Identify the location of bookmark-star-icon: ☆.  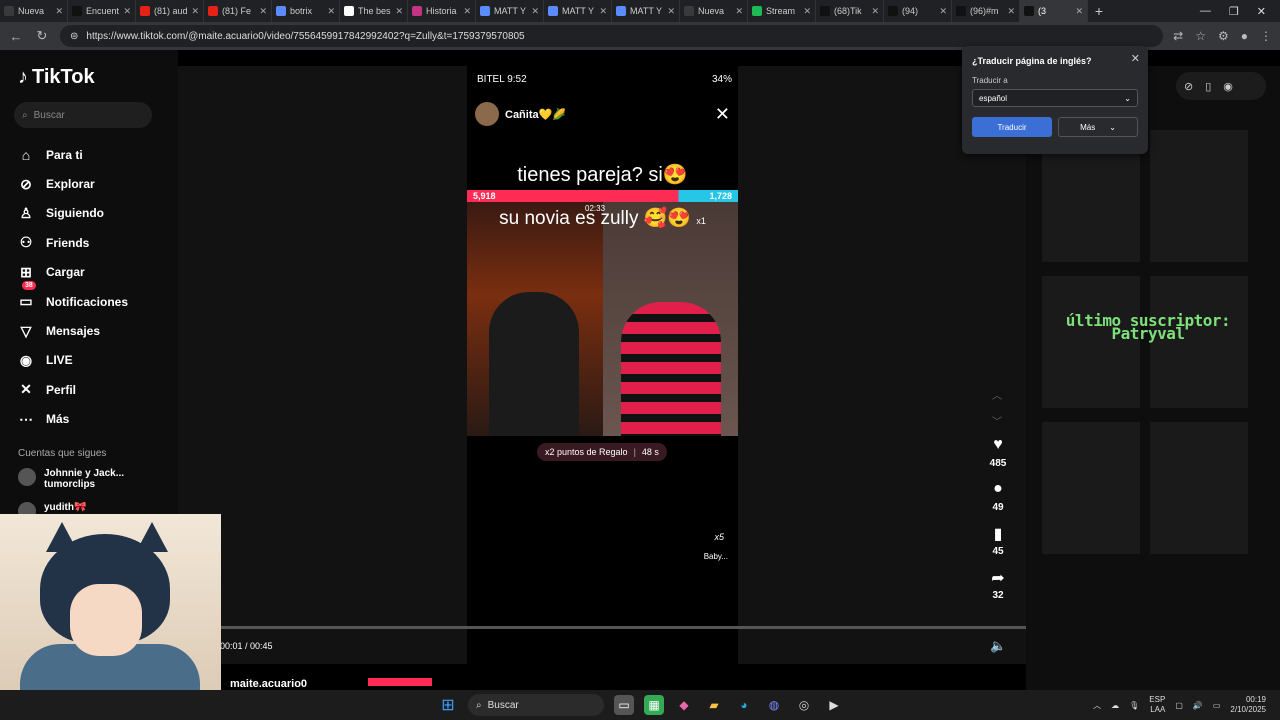
(1200, 36).